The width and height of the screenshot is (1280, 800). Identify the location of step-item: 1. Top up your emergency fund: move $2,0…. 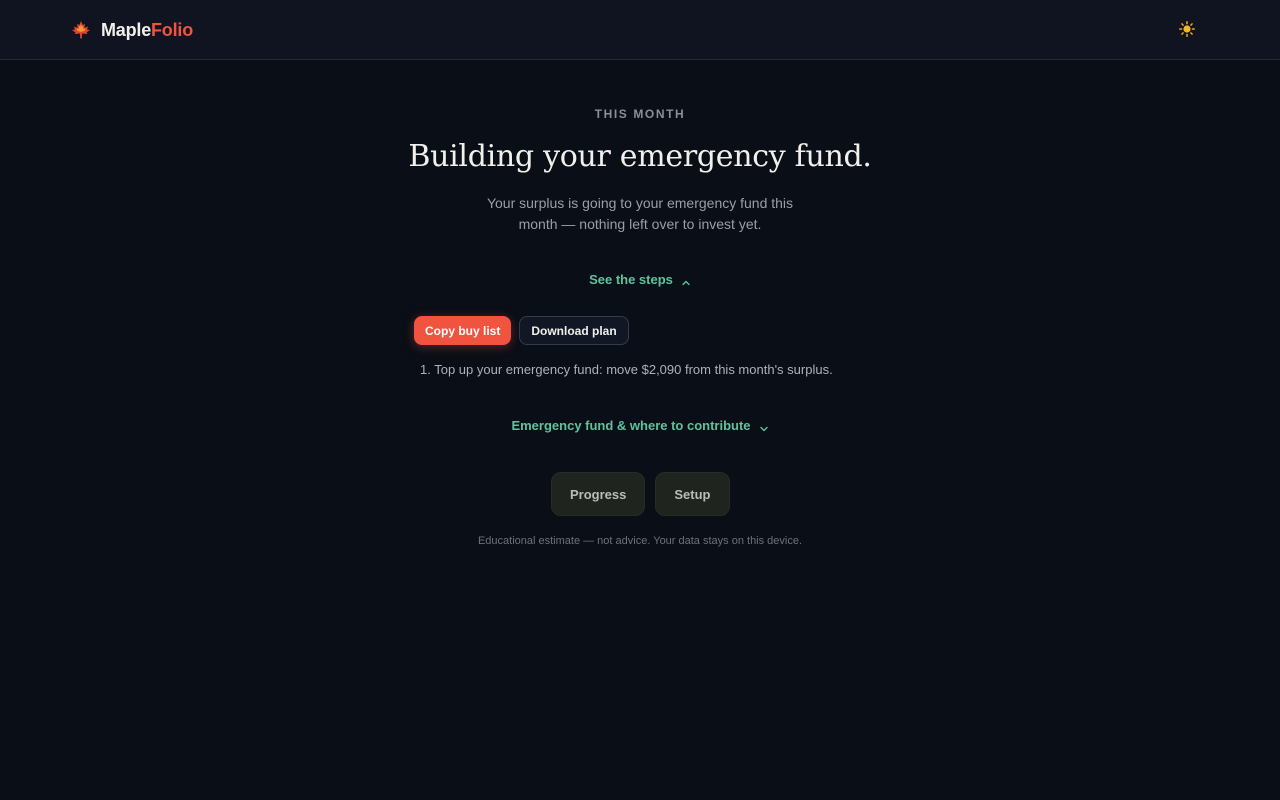
(626, 369).